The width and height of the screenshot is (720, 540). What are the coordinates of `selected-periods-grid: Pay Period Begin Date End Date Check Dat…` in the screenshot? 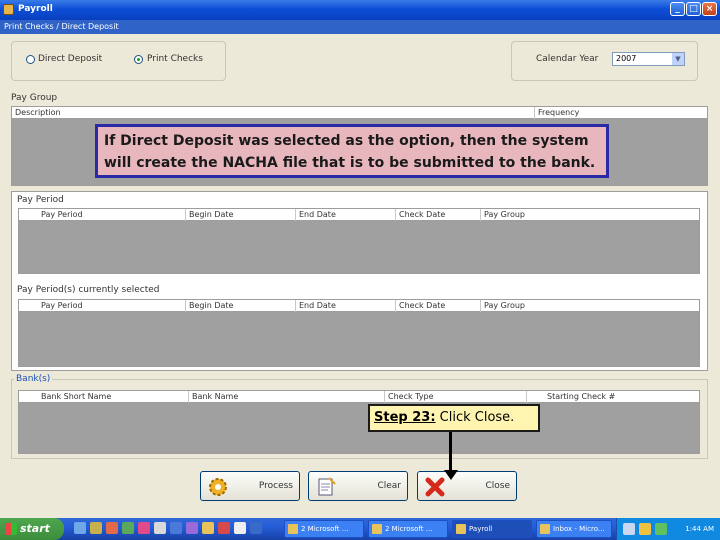 It's located at (359, 333).